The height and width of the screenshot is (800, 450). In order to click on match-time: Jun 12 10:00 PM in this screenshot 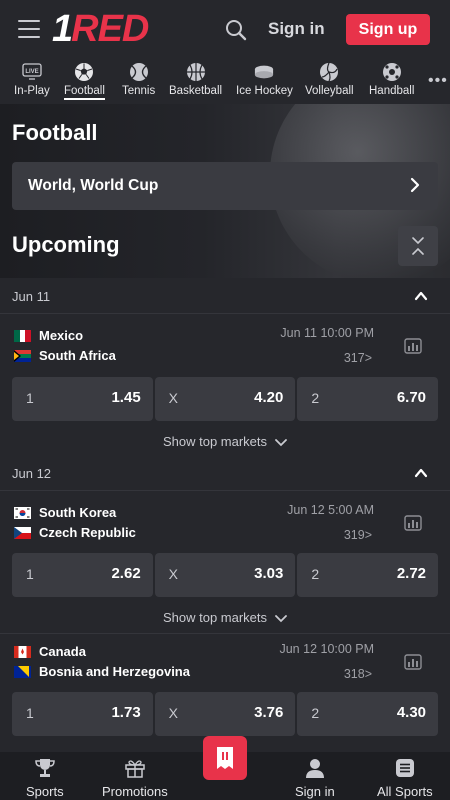, I will do `click(326, 649)`.